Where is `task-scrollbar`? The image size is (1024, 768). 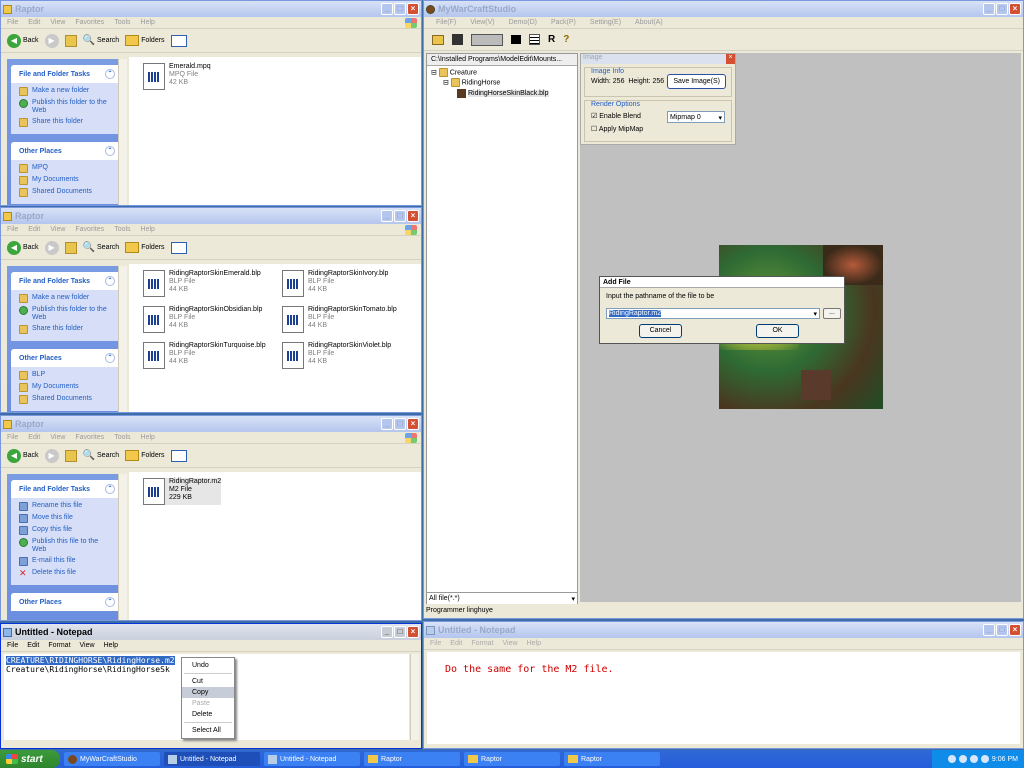 task-scrollbar is located at coordinates (122, 132).